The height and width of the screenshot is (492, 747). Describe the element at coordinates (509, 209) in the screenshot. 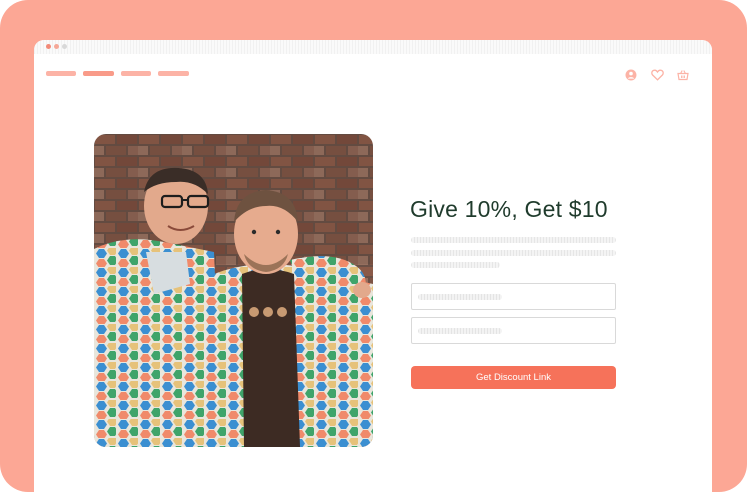

I see `promo-headline: Give 10%, Get $10` at that location.